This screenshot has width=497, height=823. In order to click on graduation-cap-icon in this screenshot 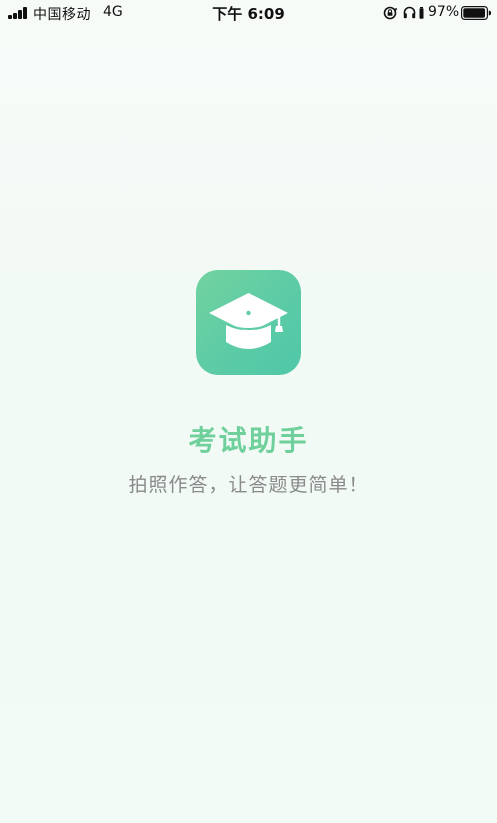, I will do `click(248, 321)`.